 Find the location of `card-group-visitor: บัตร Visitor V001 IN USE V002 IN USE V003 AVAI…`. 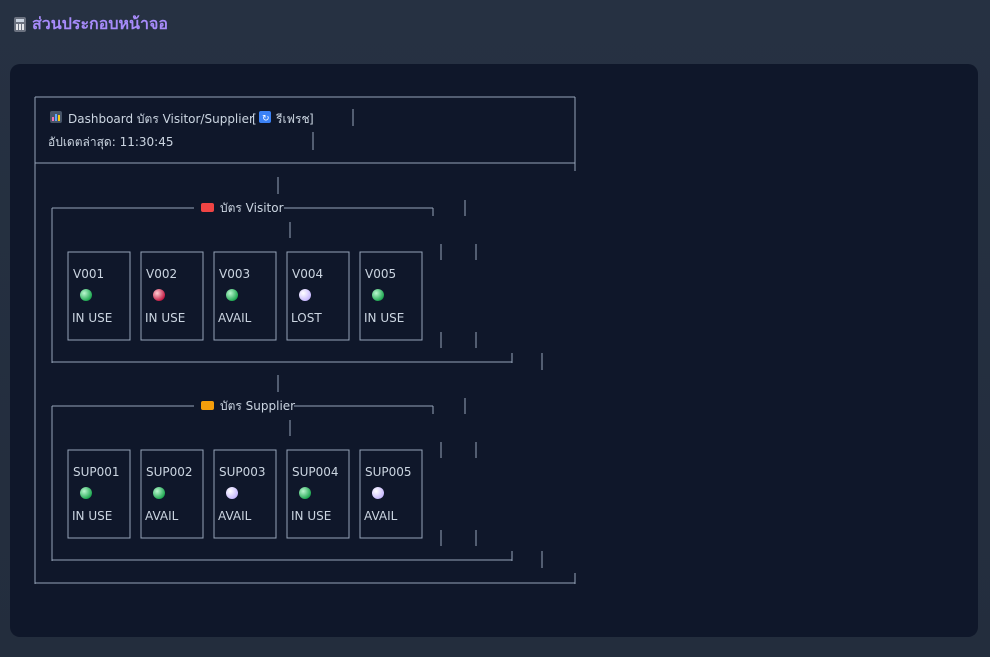

card-group-visitor: บัตร Visitor V001 IN USE V002 IN USE V003 AVAI… is located at coordinates (297, 285).